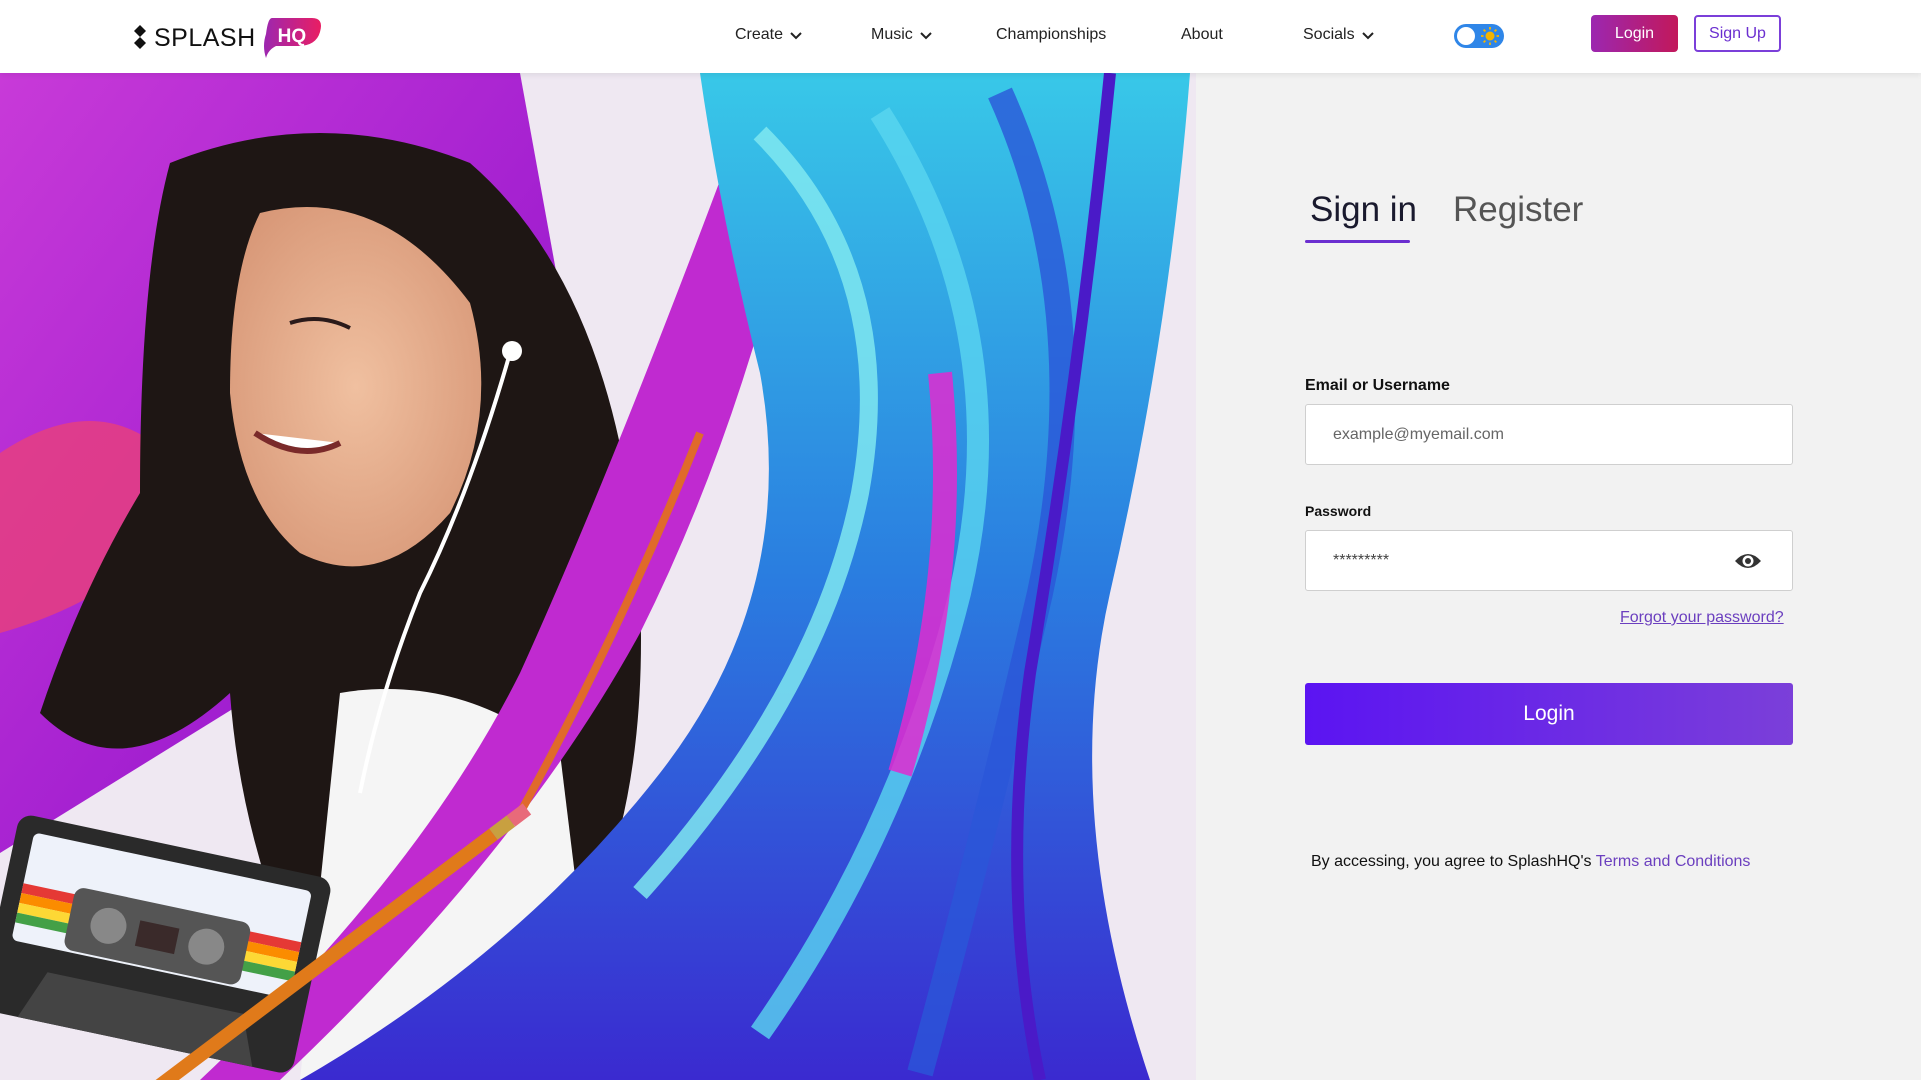  What do you see at coordinates (205, 37) in the screenshot?
I see `logo-text: SPLASH` at bounding box center [205, 37].